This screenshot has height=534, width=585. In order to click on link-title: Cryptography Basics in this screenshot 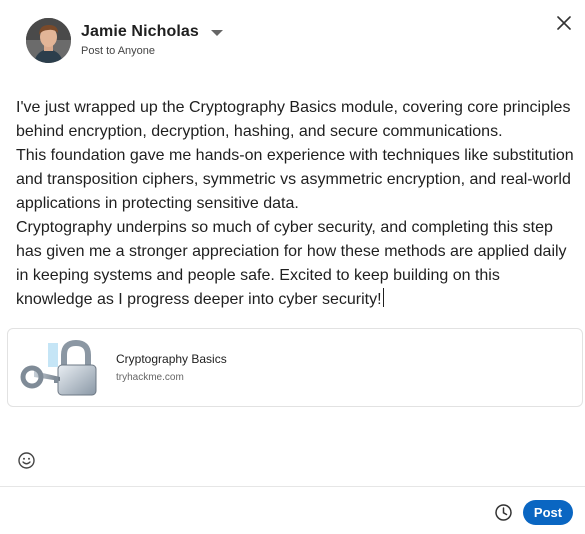, I will do `click(171, 359)`.